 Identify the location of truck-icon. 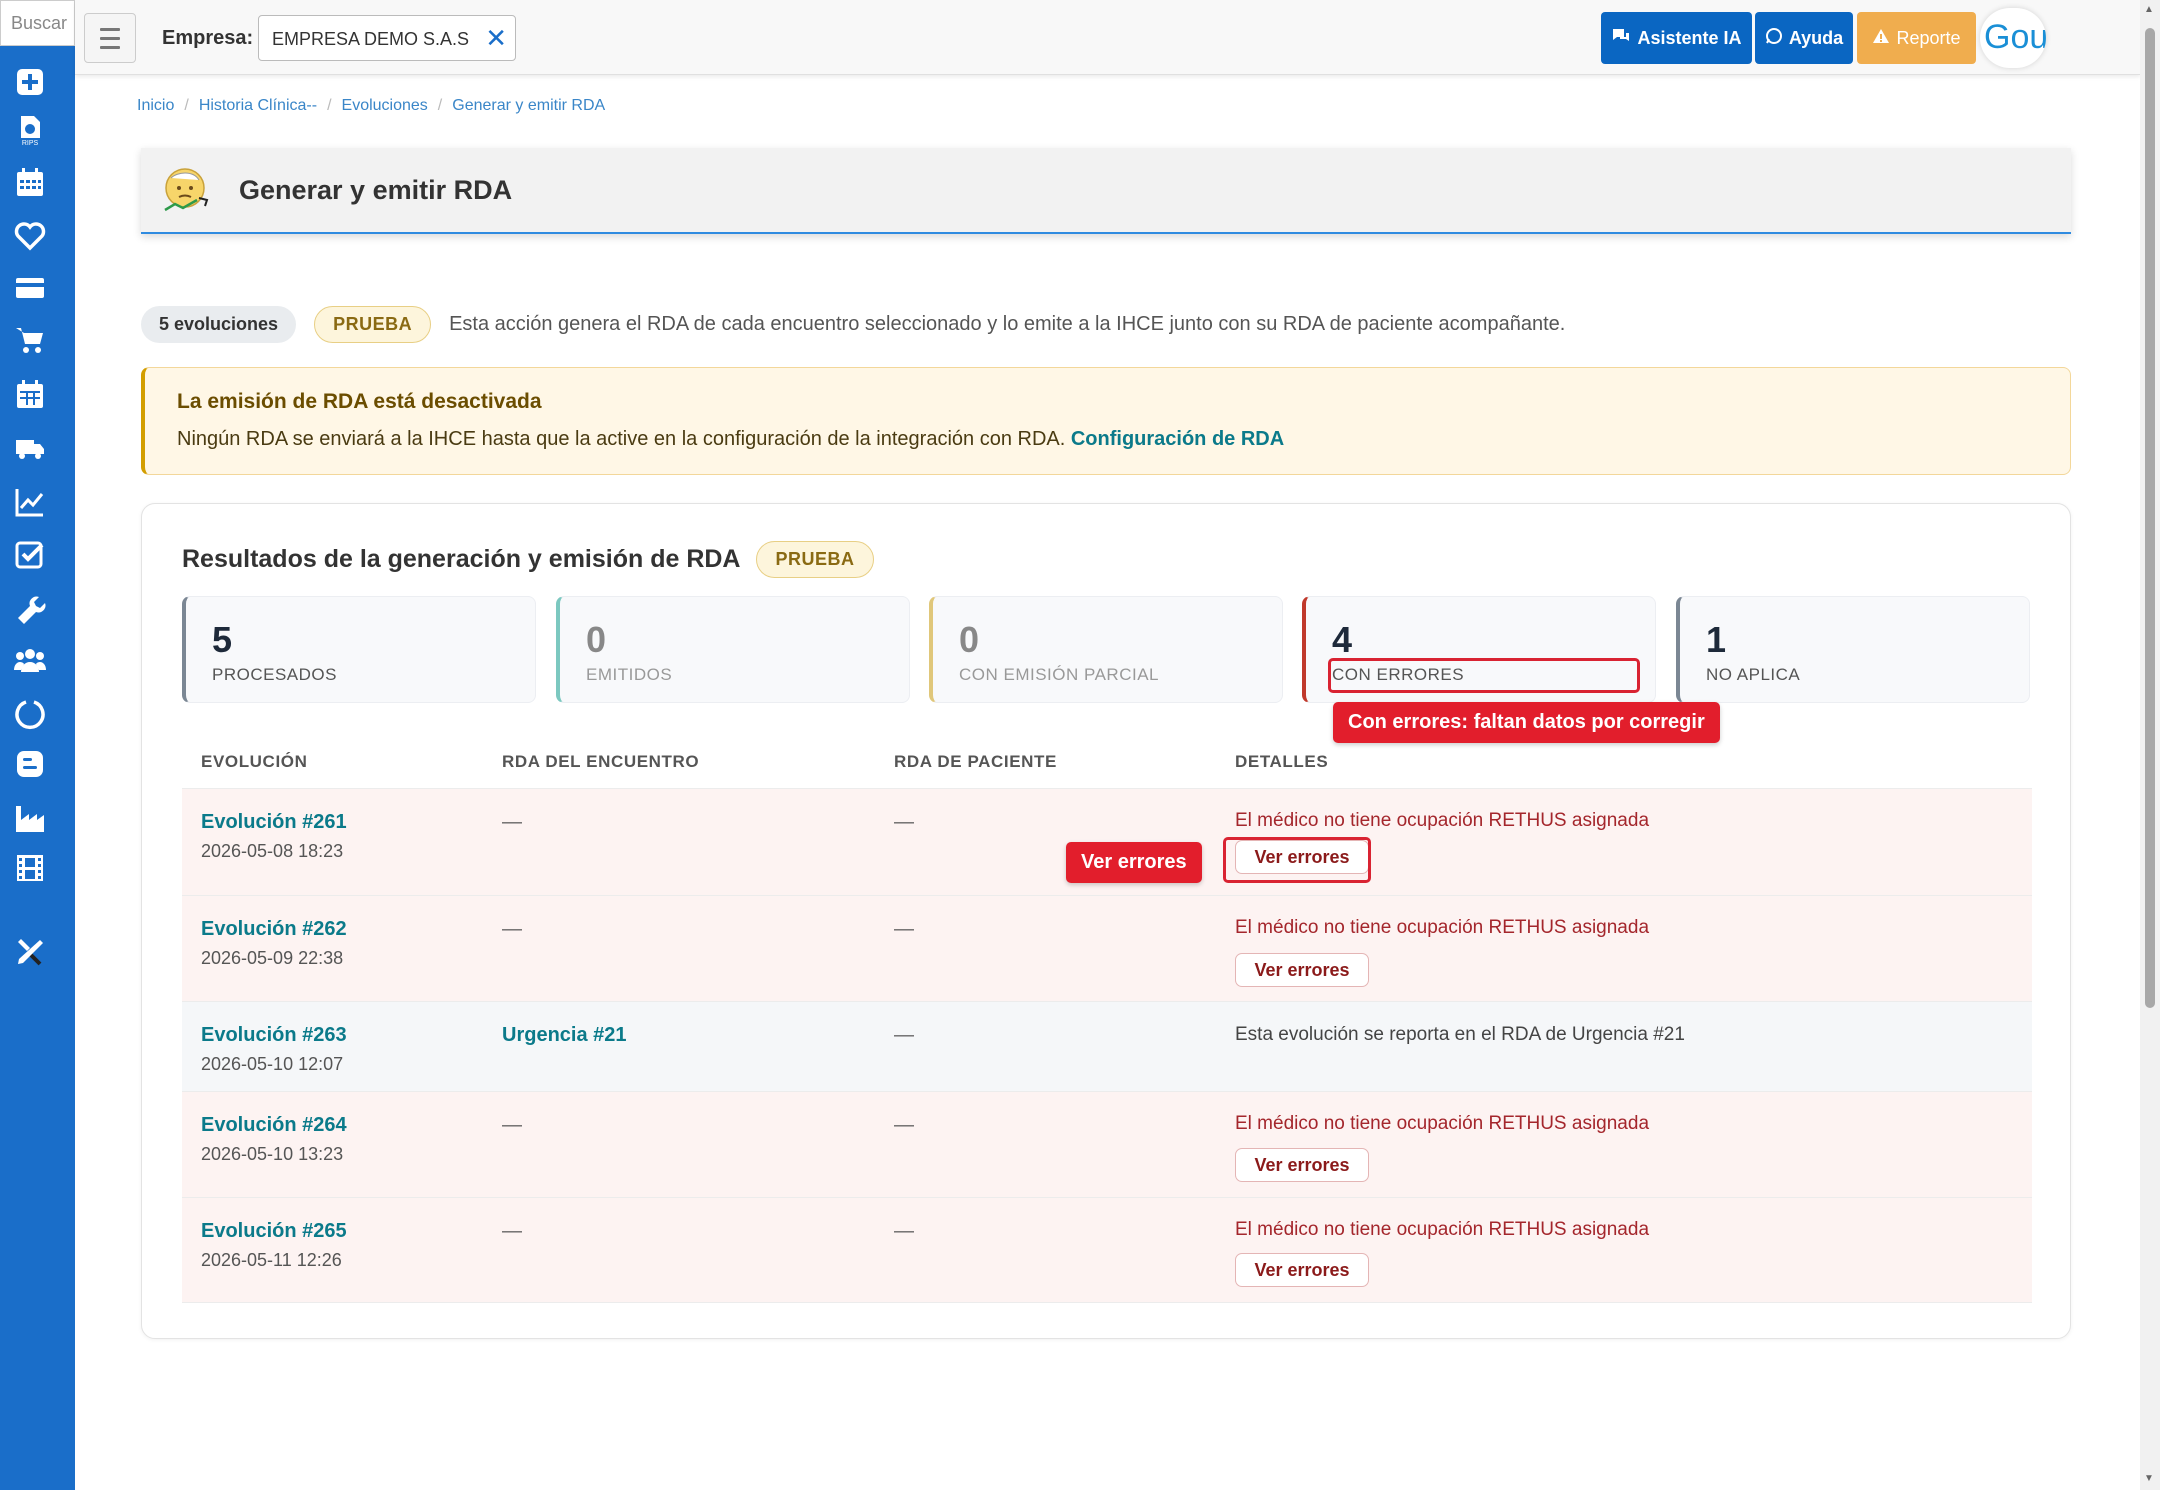
(30, 448).